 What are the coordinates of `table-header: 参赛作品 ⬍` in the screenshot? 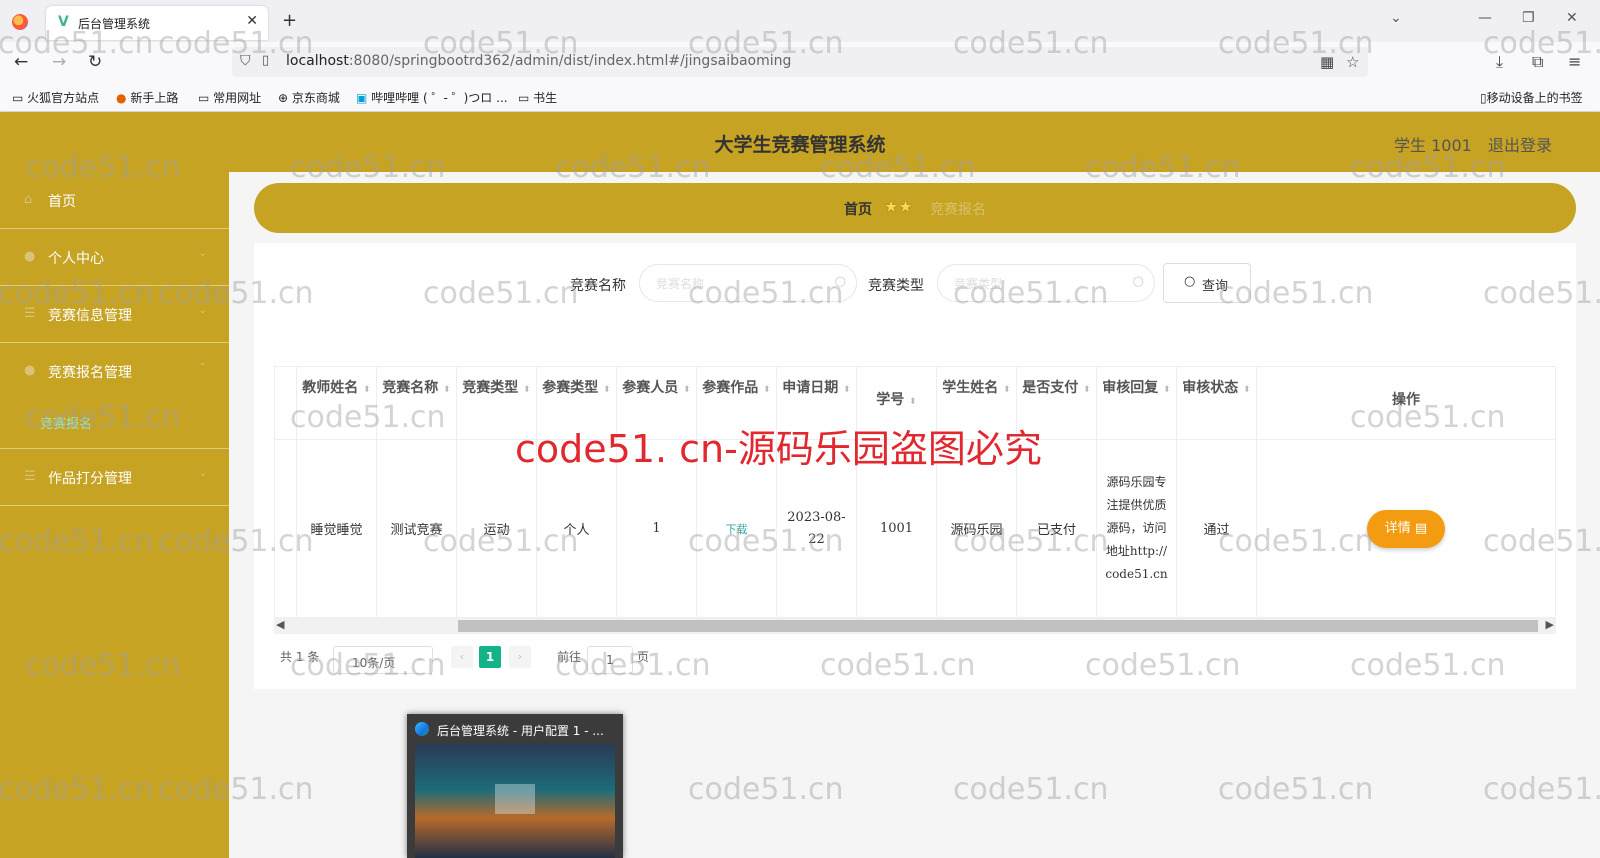 It's located at (737, 403).